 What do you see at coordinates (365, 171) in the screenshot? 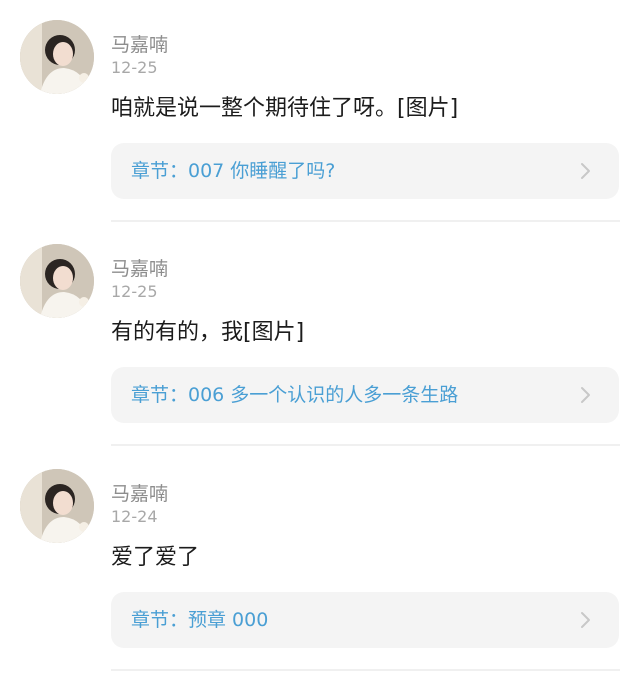
I see `chapter-link-card: 章节：007 你睡醒了吗?` at bounding box center [365, 171].